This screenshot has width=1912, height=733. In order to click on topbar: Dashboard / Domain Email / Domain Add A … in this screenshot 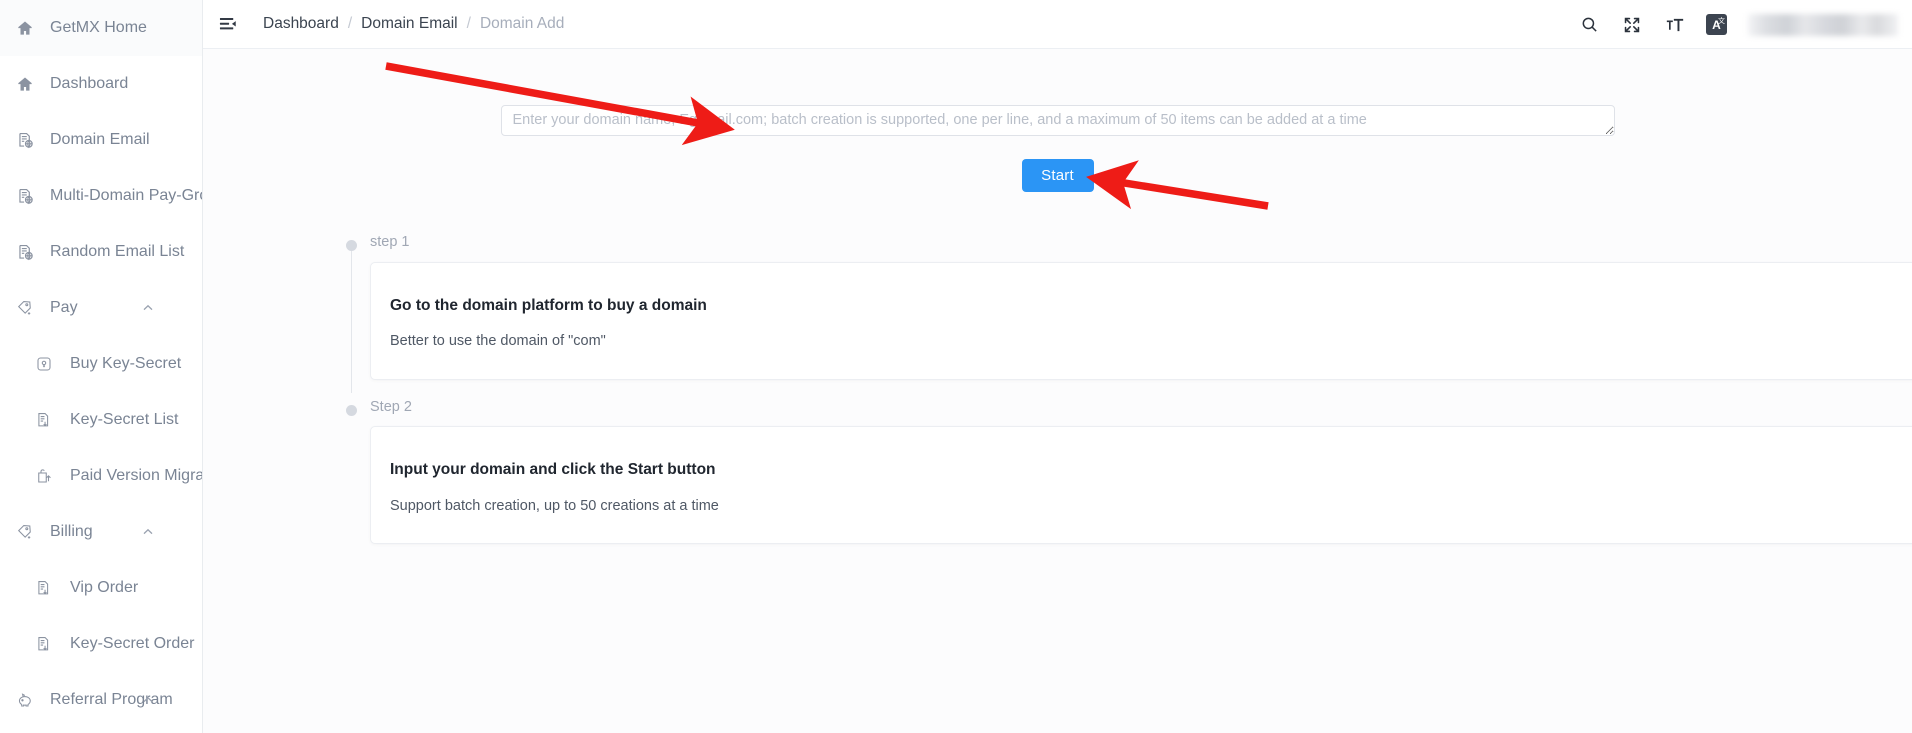, I will do `click(1057, 24)`.